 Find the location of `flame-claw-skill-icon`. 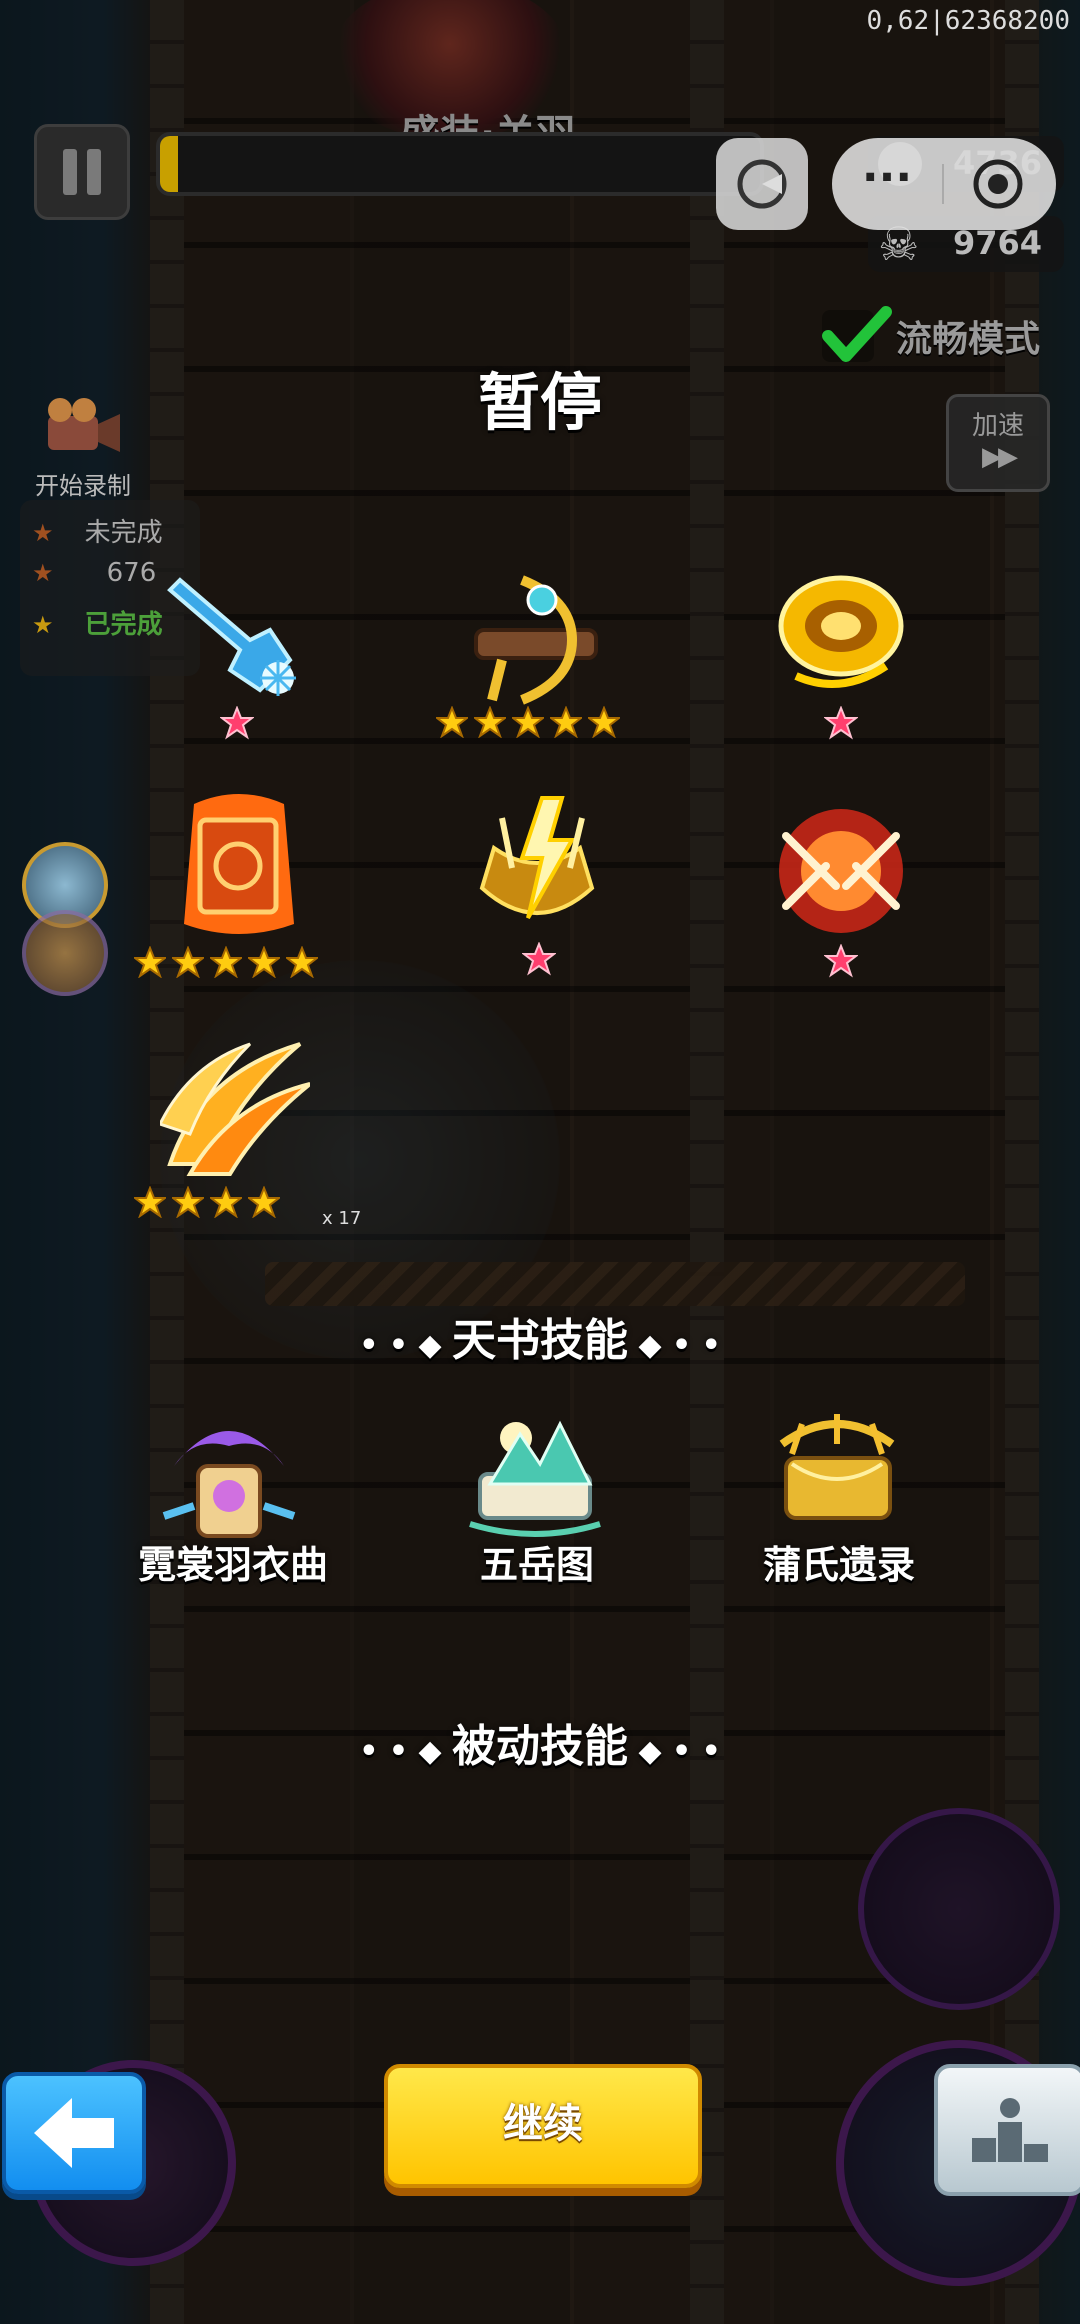

flame-claw-skill-icon is located at coordinates (234, 1109).